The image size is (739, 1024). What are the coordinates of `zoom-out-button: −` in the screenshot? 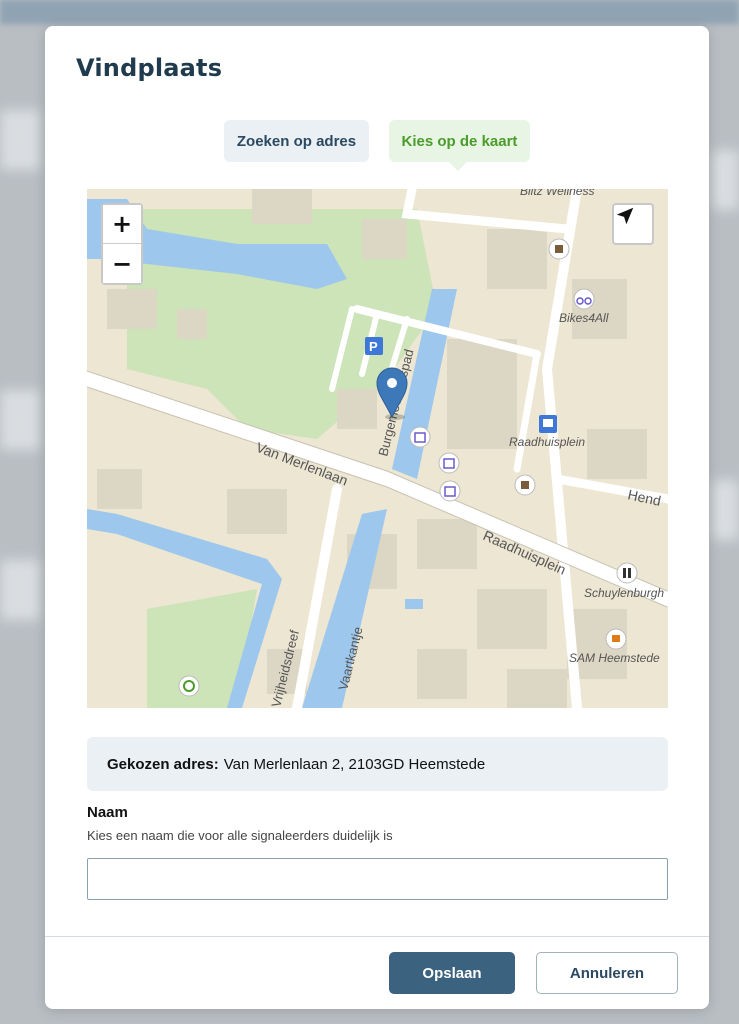 It's located at (122, 263).